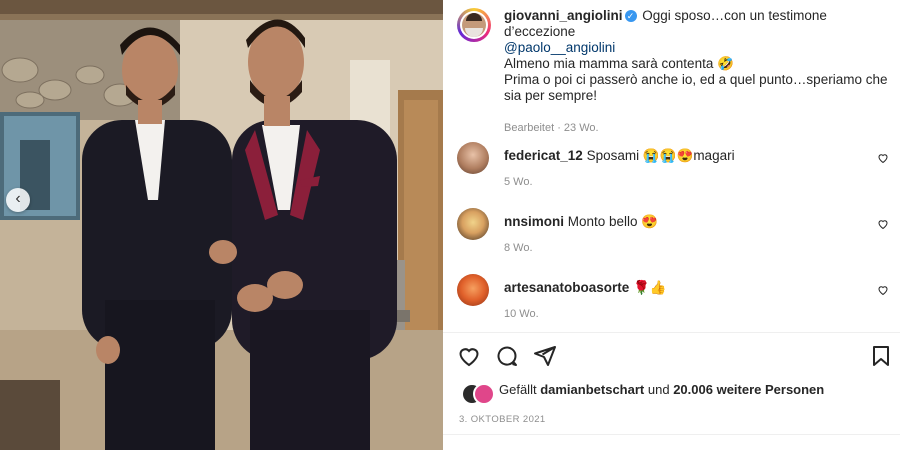  Describe the element at coordinates (602, 221) in the screenshot. I see `comment-body: Monto bello` at that location.